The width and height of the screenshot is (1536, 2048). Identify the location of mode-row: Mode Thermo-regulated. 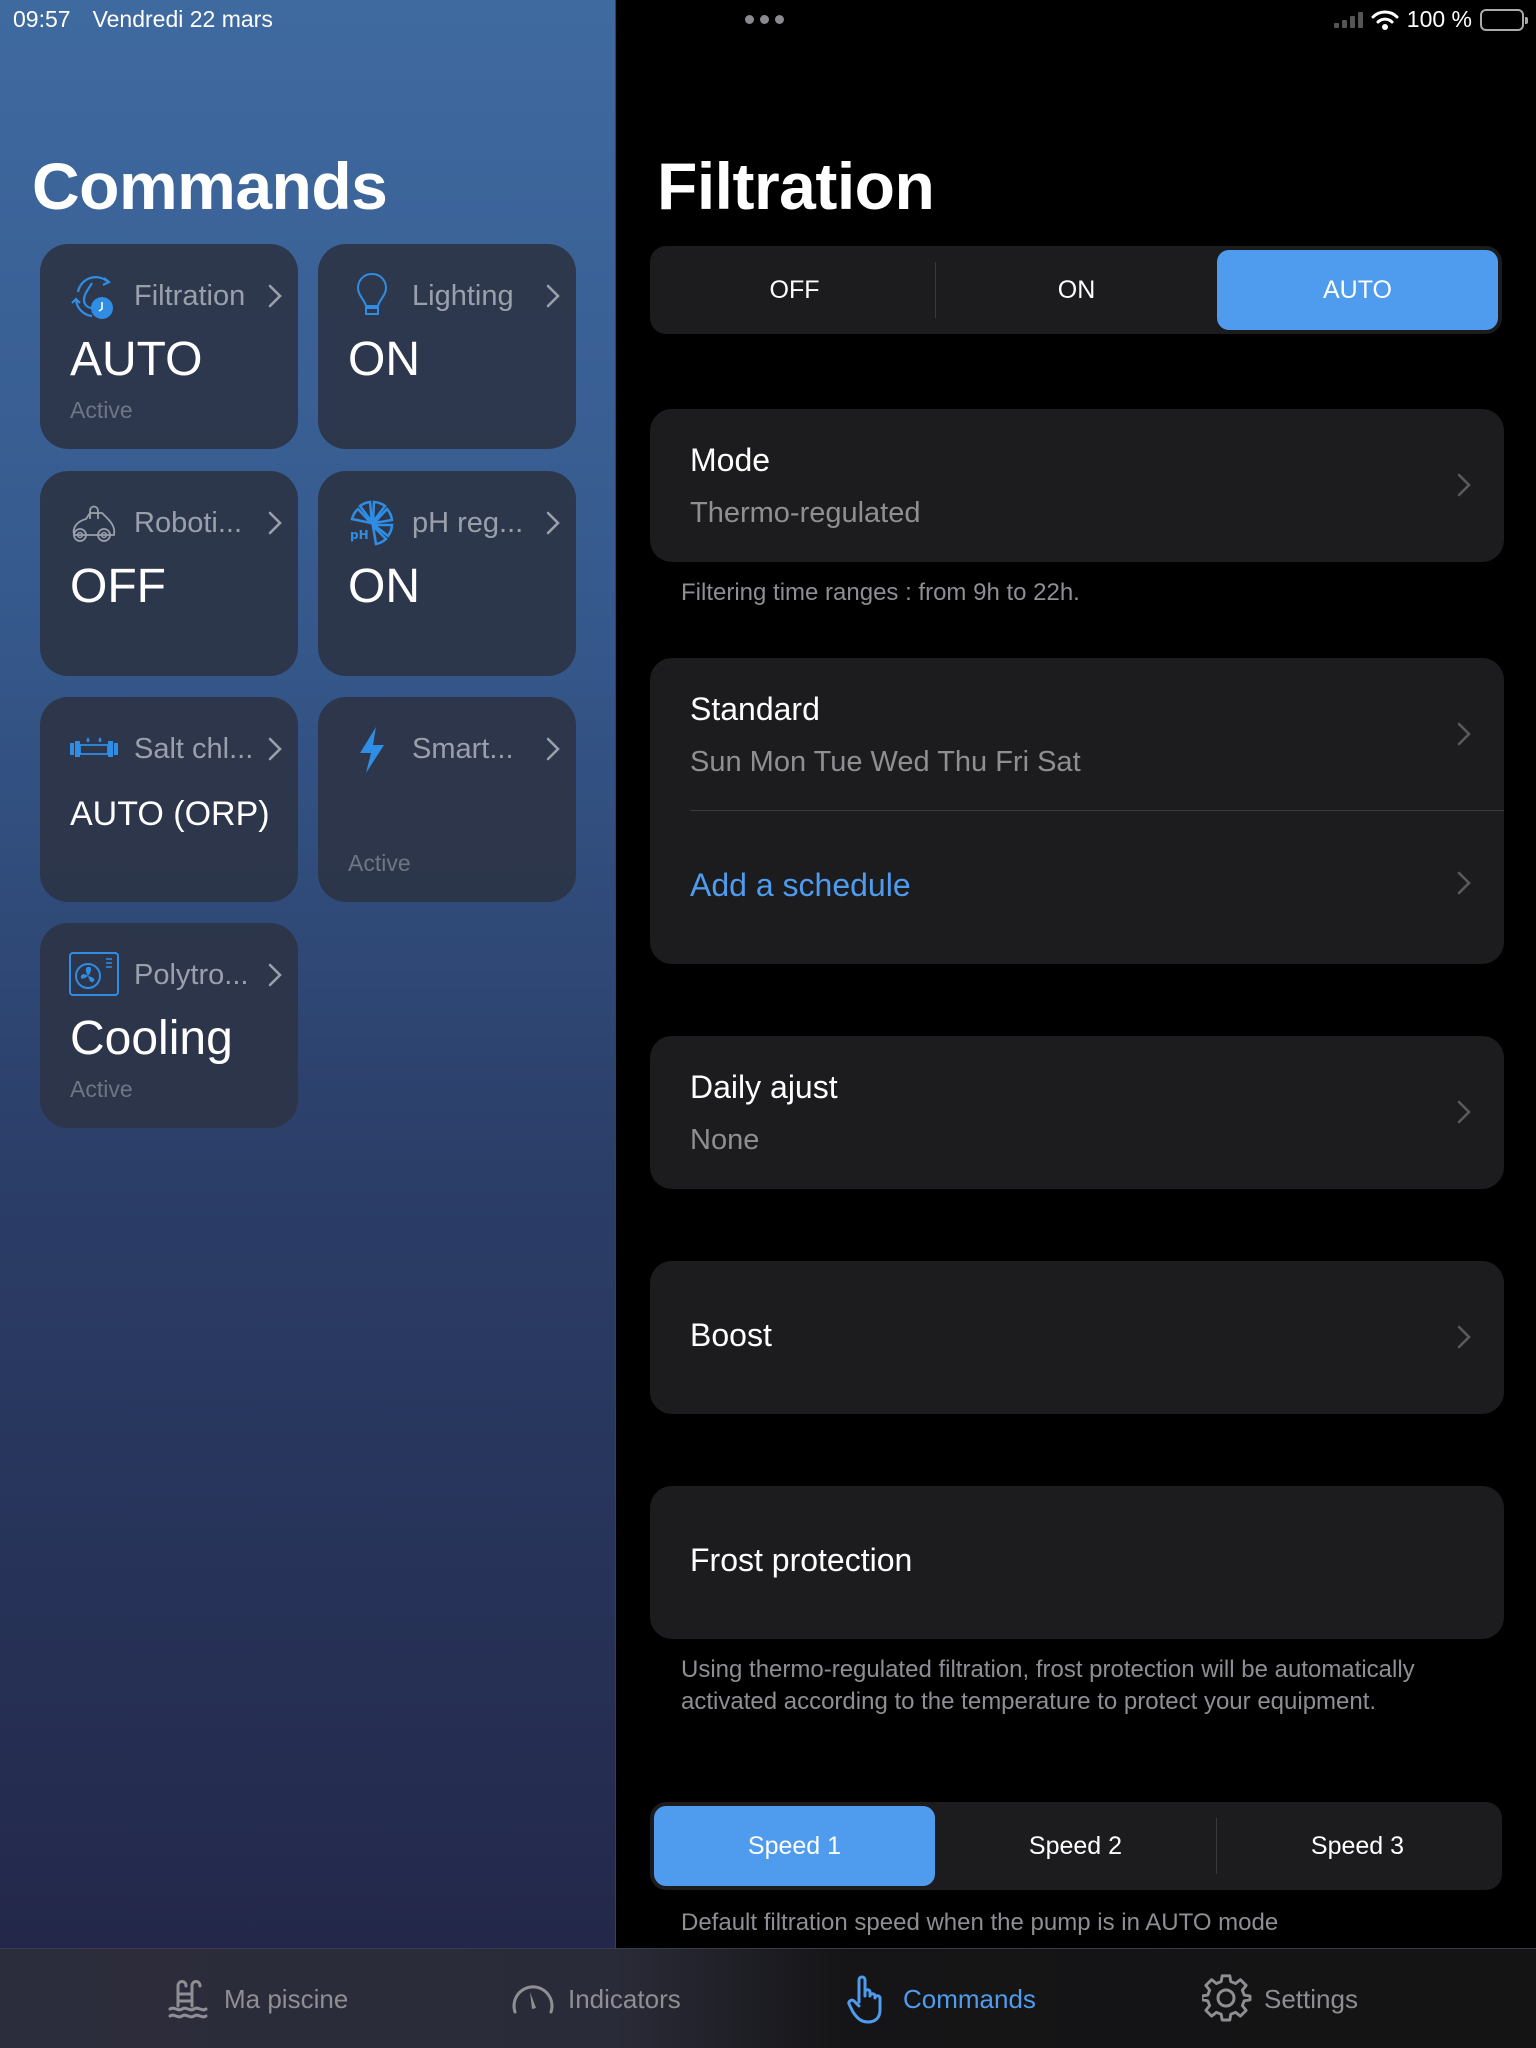
(1077, 485).